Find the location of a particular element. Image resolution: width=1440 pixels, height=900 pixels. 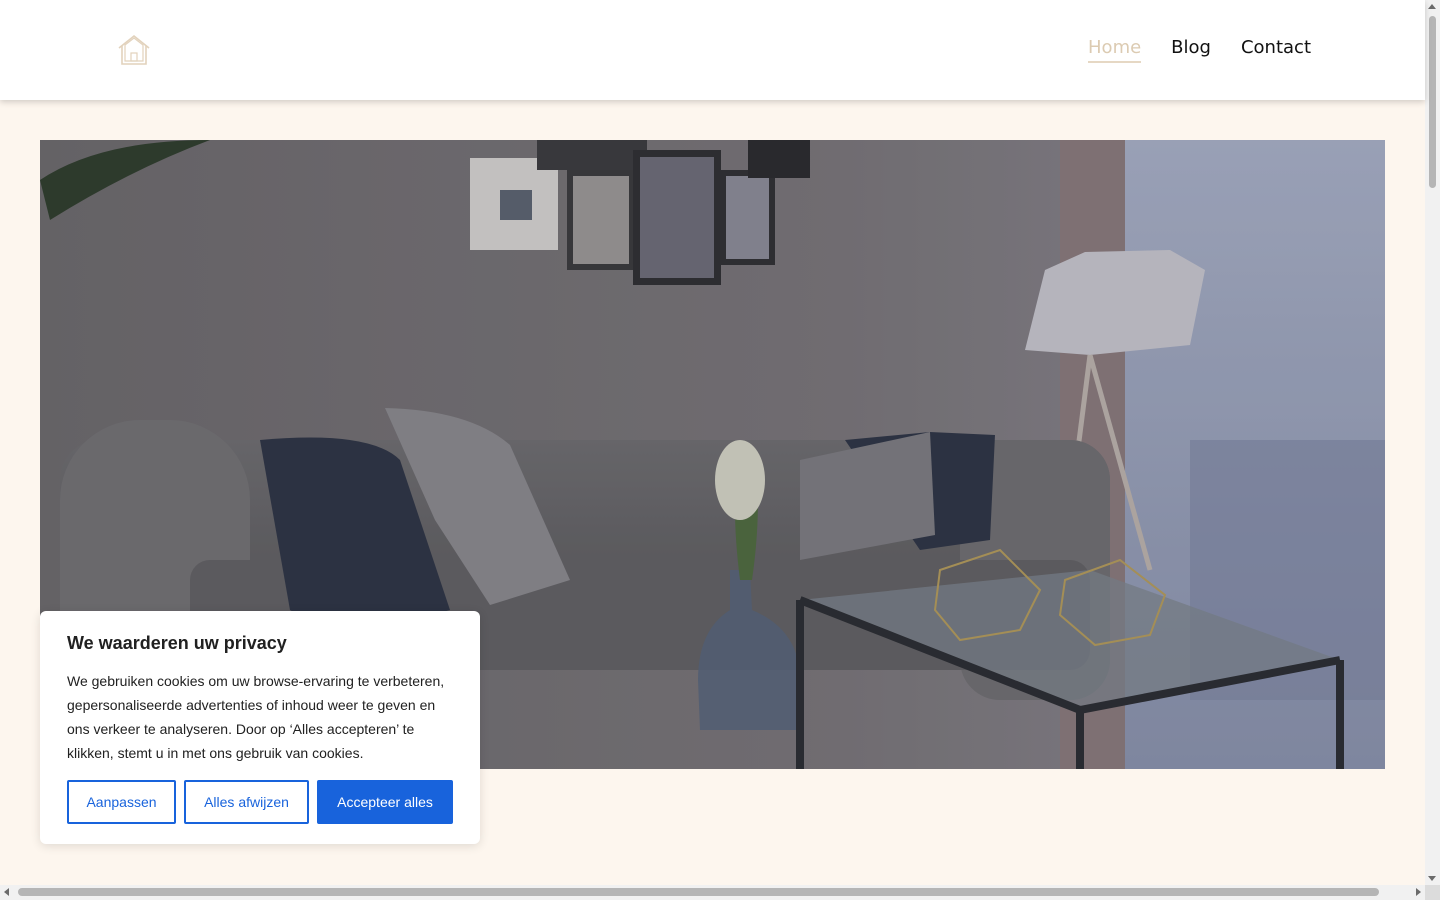

customize-button: Aanpassen is located at coordinates (121, 802).